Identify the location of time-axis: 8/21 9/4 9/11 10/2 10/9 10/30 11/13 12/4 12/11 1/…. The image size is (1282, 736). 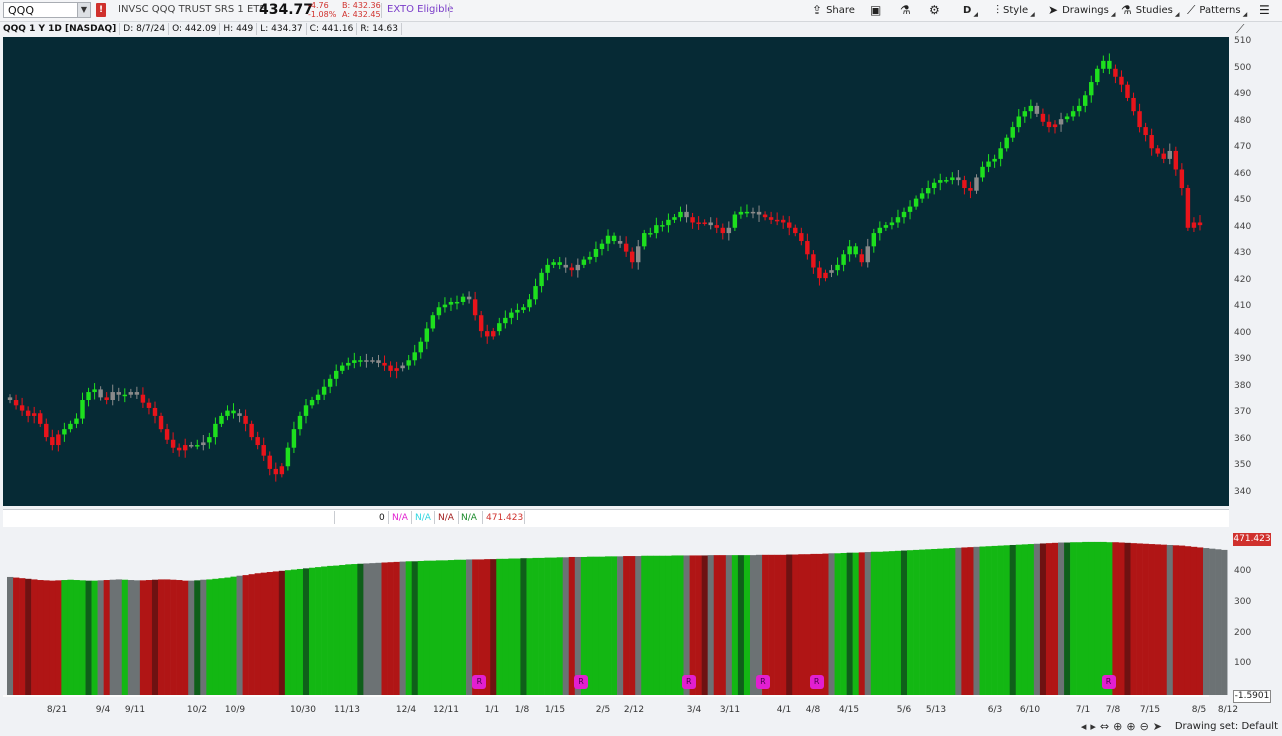
(620, 711).